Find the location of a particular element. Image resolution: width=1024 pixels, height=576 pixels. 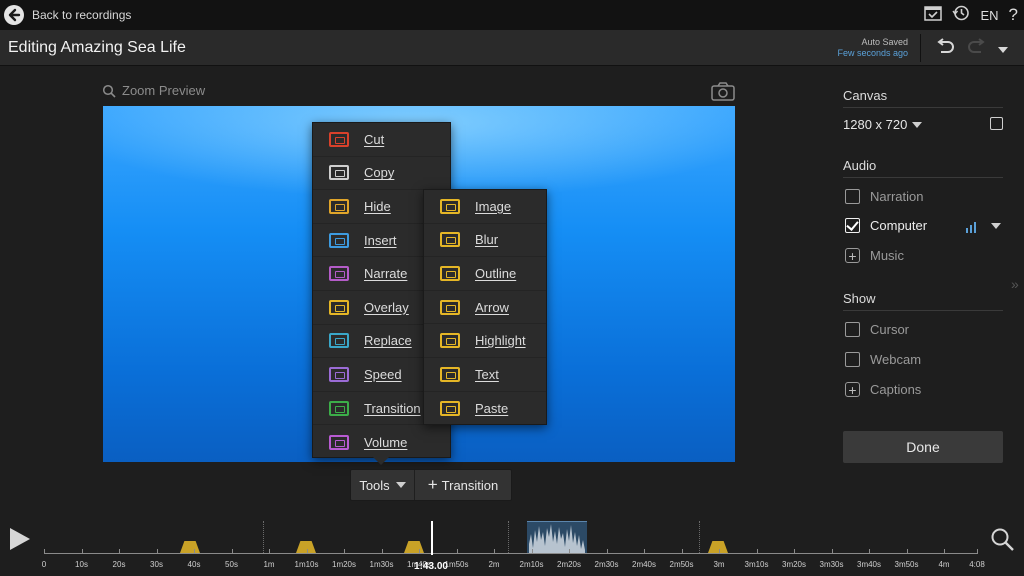

playhead is located at coordinates (432, 538).